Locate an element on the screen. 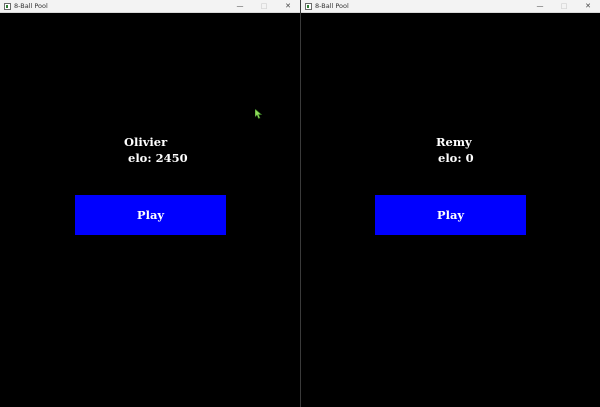  player-name: Olivier is located at coordinates (146, 142).